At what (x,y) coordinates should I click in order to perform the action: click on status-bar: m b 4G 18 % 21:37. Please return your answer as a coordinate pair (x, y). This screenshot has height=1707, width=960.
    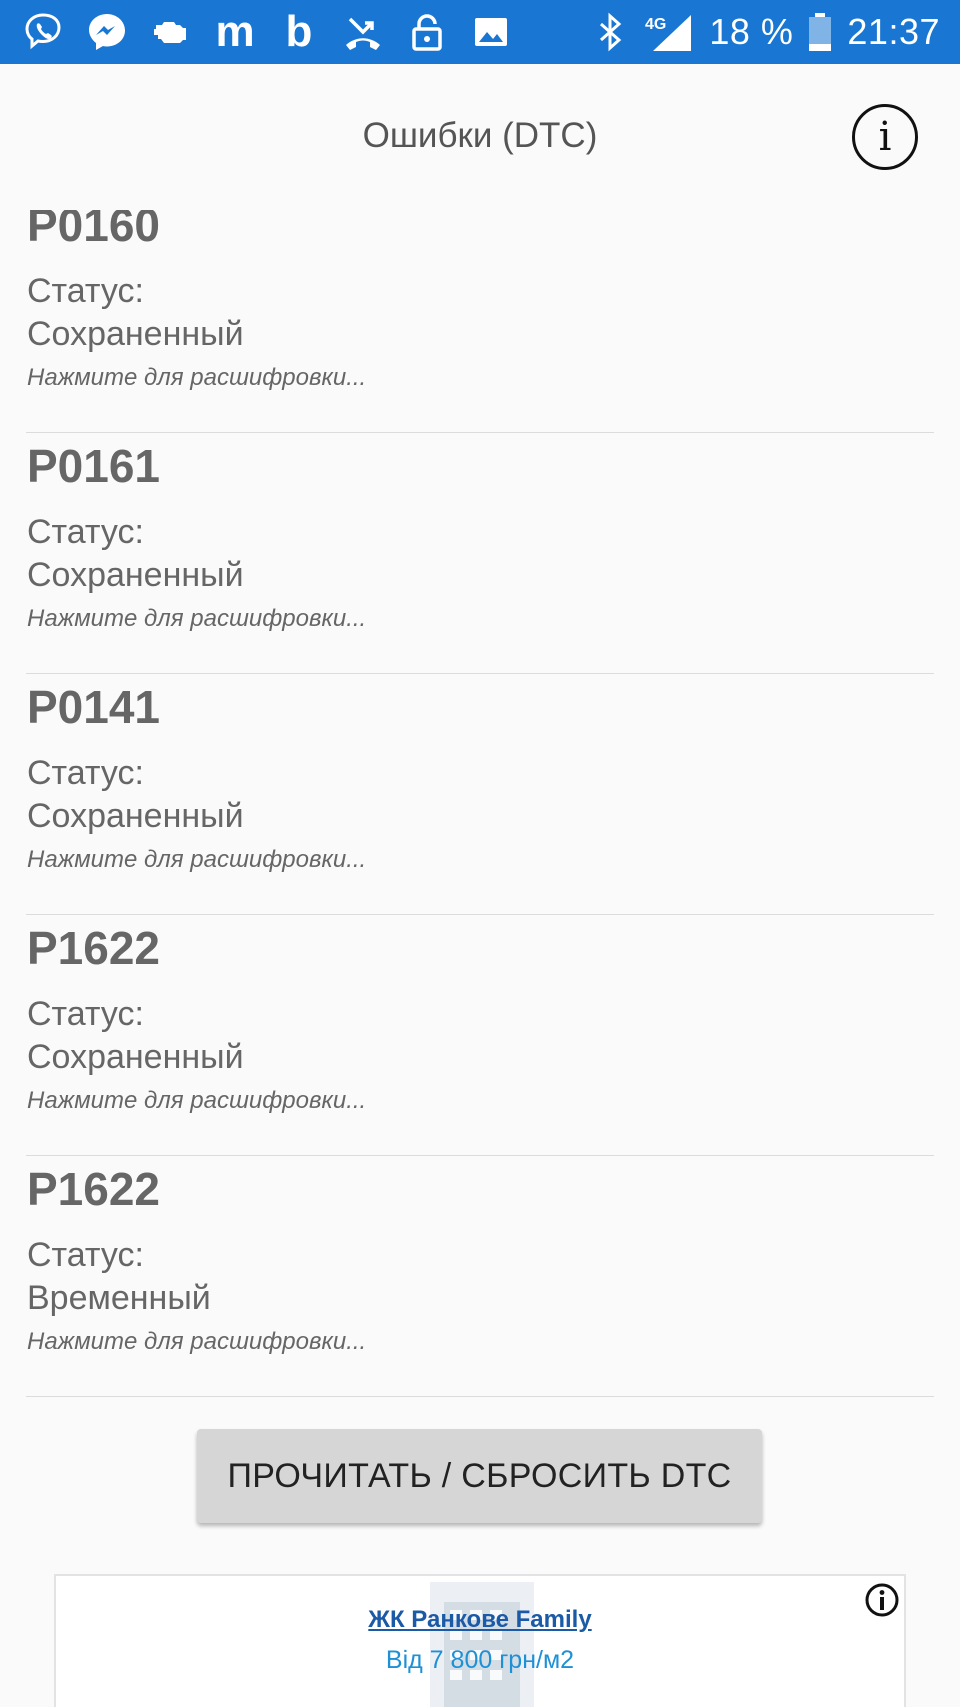
    Looking at the image, I should click on (480, 32).